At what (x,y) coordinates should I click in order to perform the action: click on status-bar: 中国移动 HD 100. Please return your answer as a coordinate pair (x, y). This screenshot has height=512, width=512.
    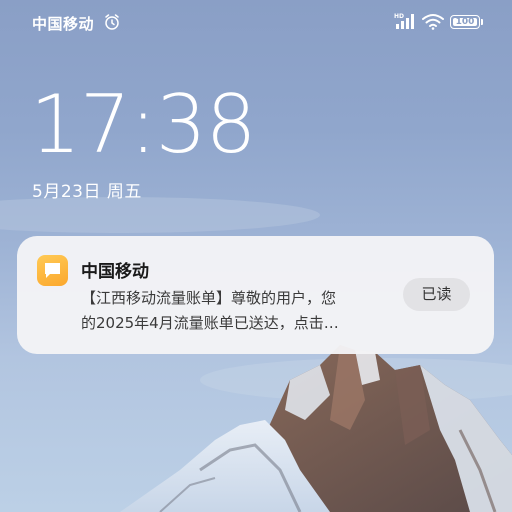
    Looking at the image, I should click on (256, 22).